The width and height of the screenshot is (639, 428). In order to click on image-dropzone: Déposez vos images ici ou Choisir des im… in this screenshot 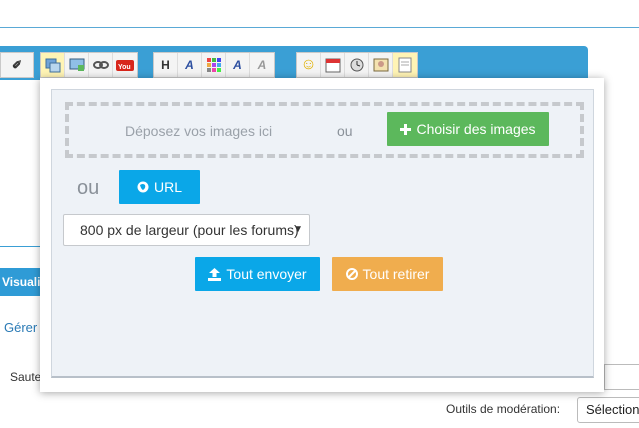, I will do `click(324, 130)`.